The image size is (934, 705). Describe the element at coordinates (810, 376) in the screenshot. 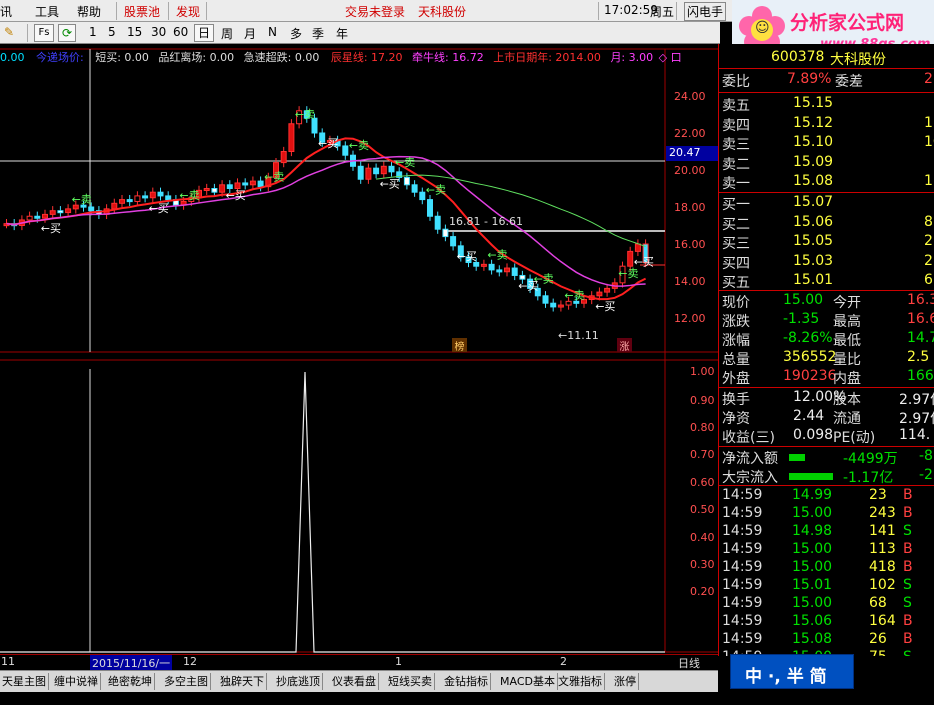

I see `stat-value: 190236` at that location.